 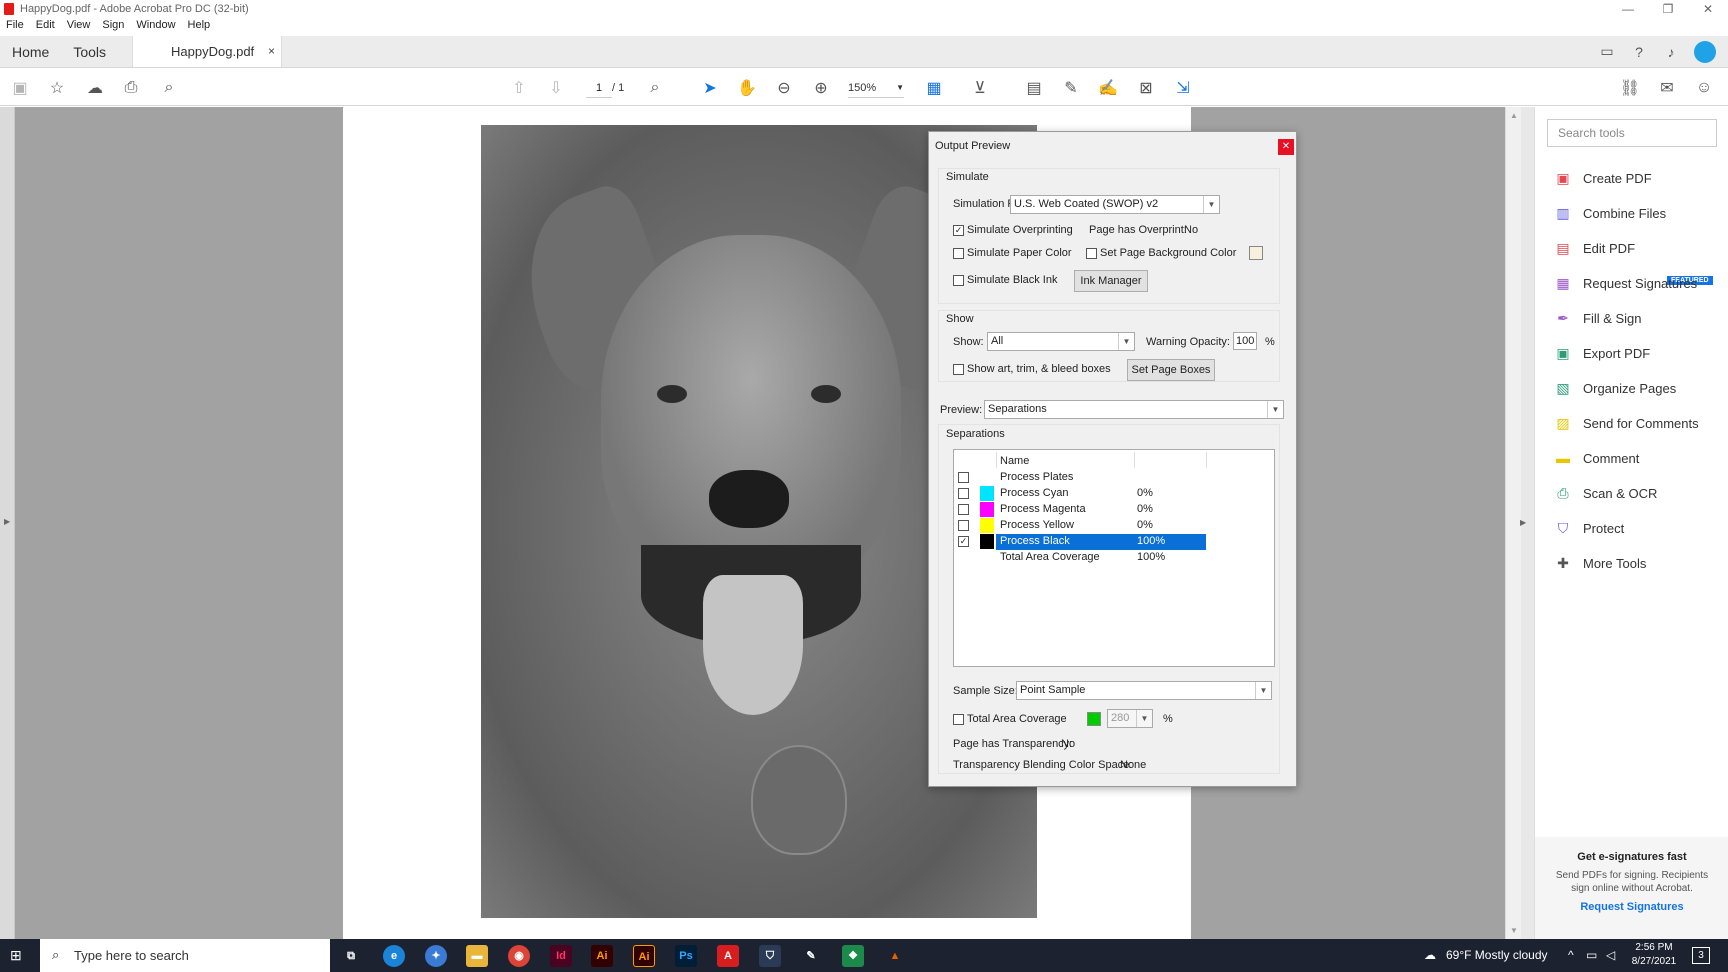 What do you see at coordinates (1144, 690) in the screenshot?
I see `sample-size-select: Point Sample ▼` at bounding box center [1144, 690].